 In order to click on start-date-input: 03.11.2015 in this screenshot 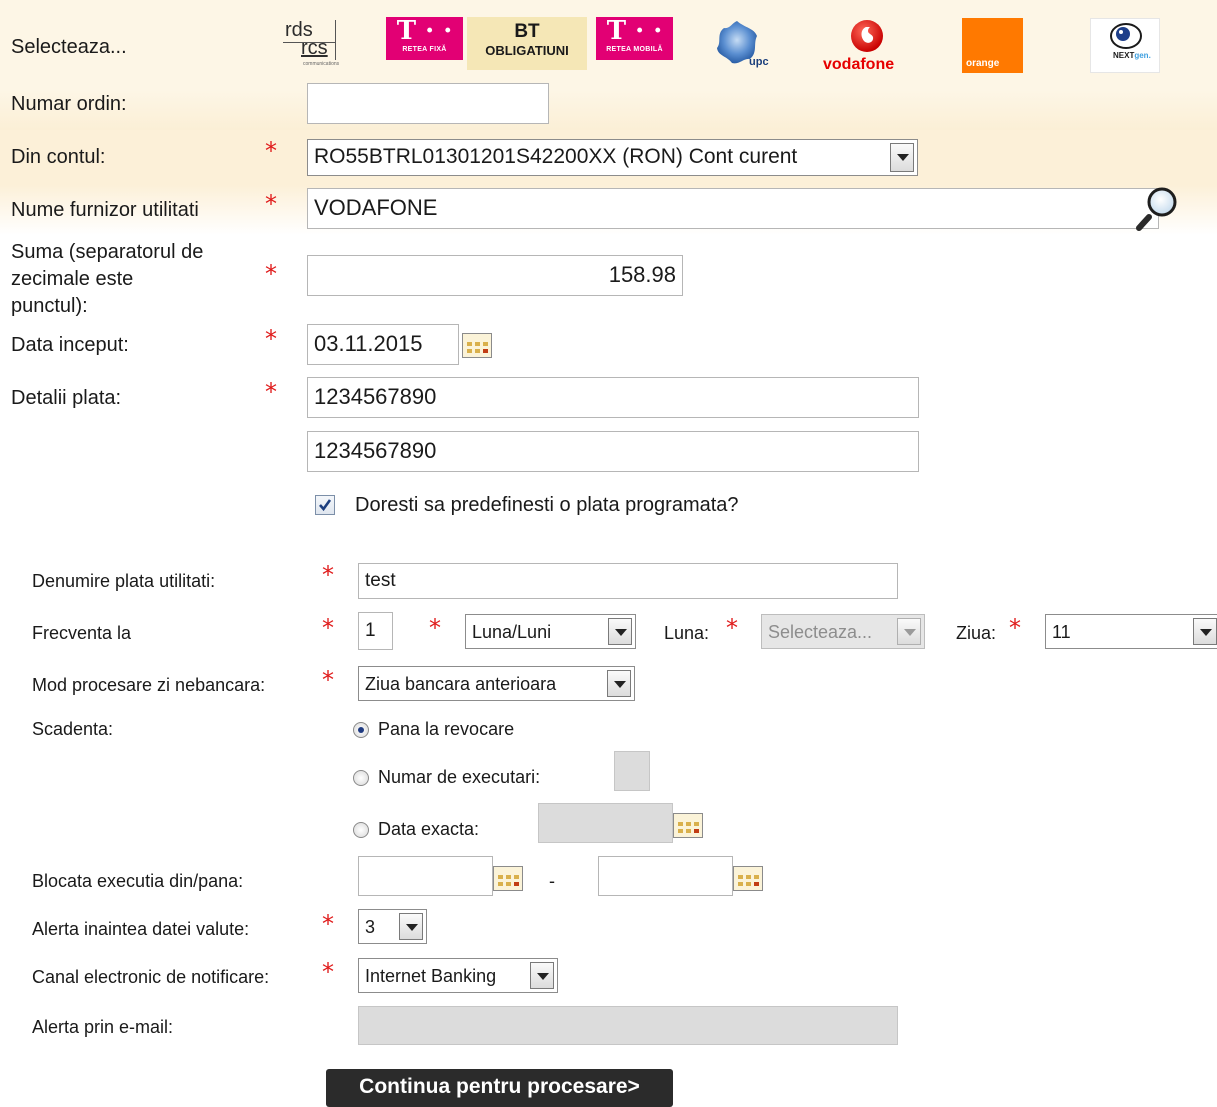, I will do `click(383, 344)`.